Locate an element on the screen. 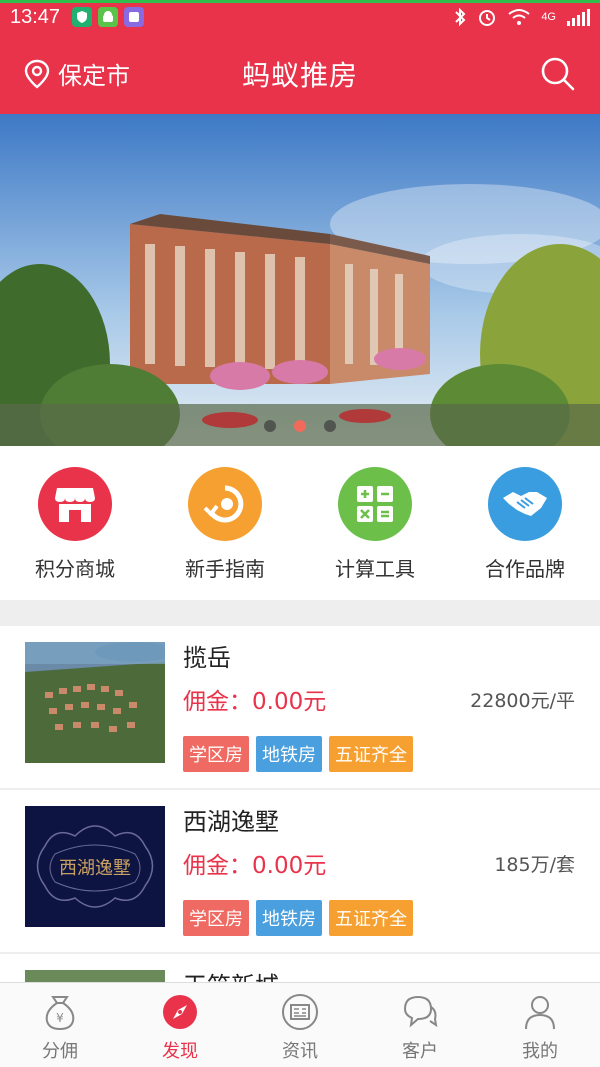  compass-icon is located at coordinates (180, 1012).